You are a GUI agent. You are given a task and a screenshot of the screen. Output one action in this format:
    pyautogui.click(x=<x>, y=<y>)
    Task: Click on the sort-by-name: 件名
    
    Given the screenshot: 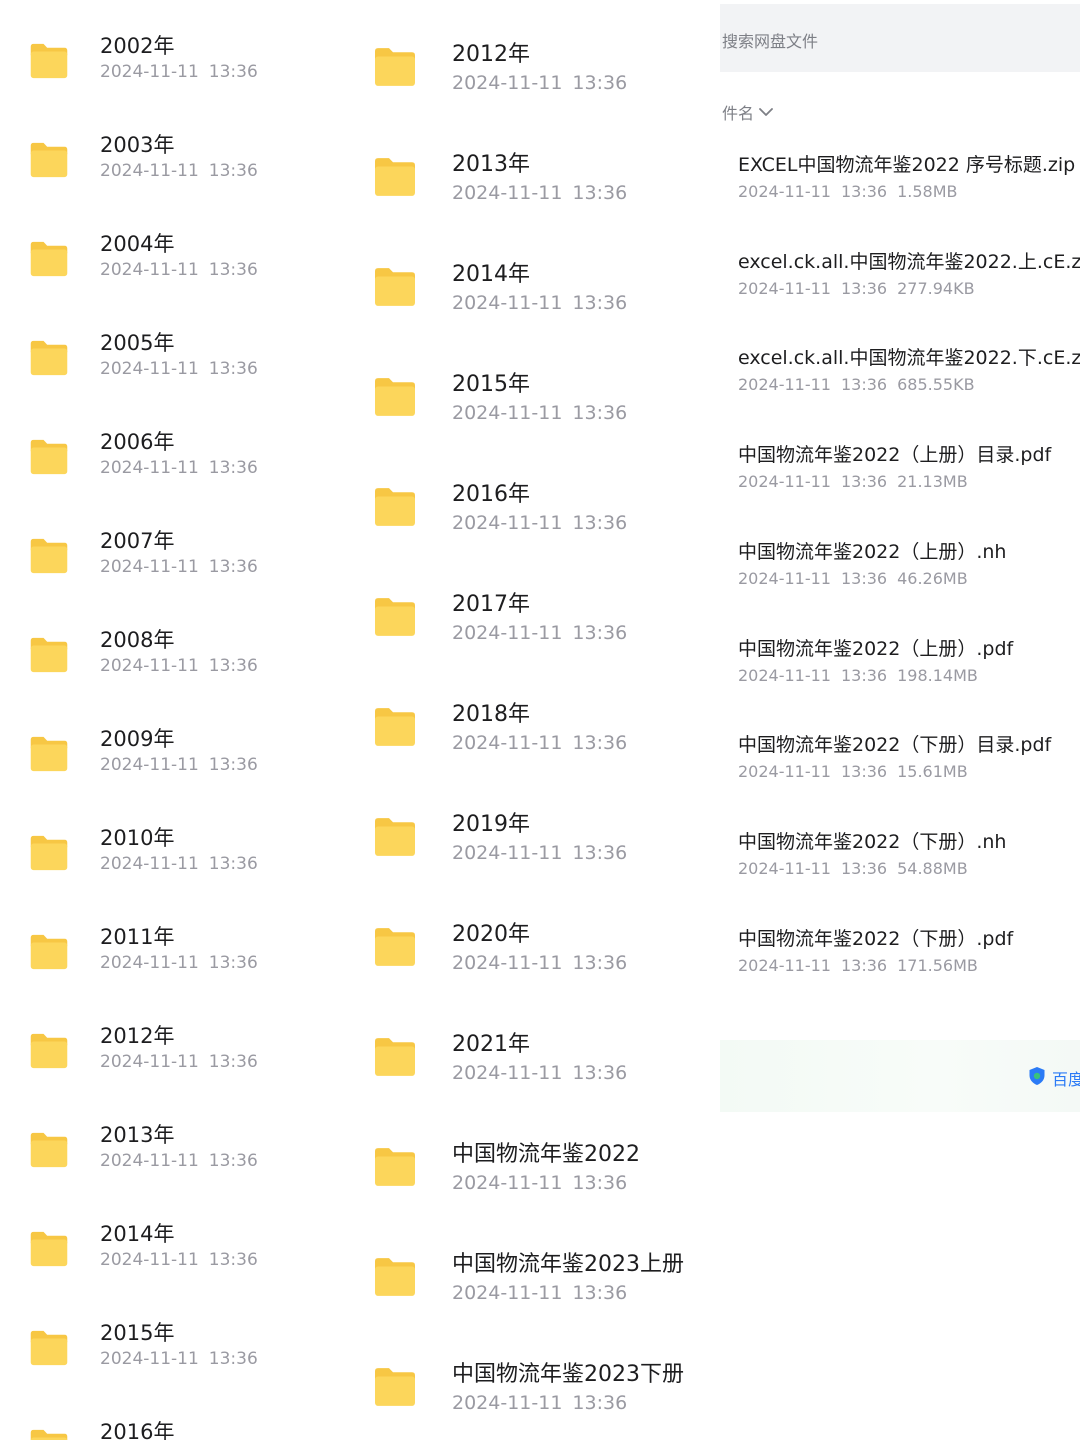 What is the action you would take?
    pyautogui.click(x=748, y=112)
    